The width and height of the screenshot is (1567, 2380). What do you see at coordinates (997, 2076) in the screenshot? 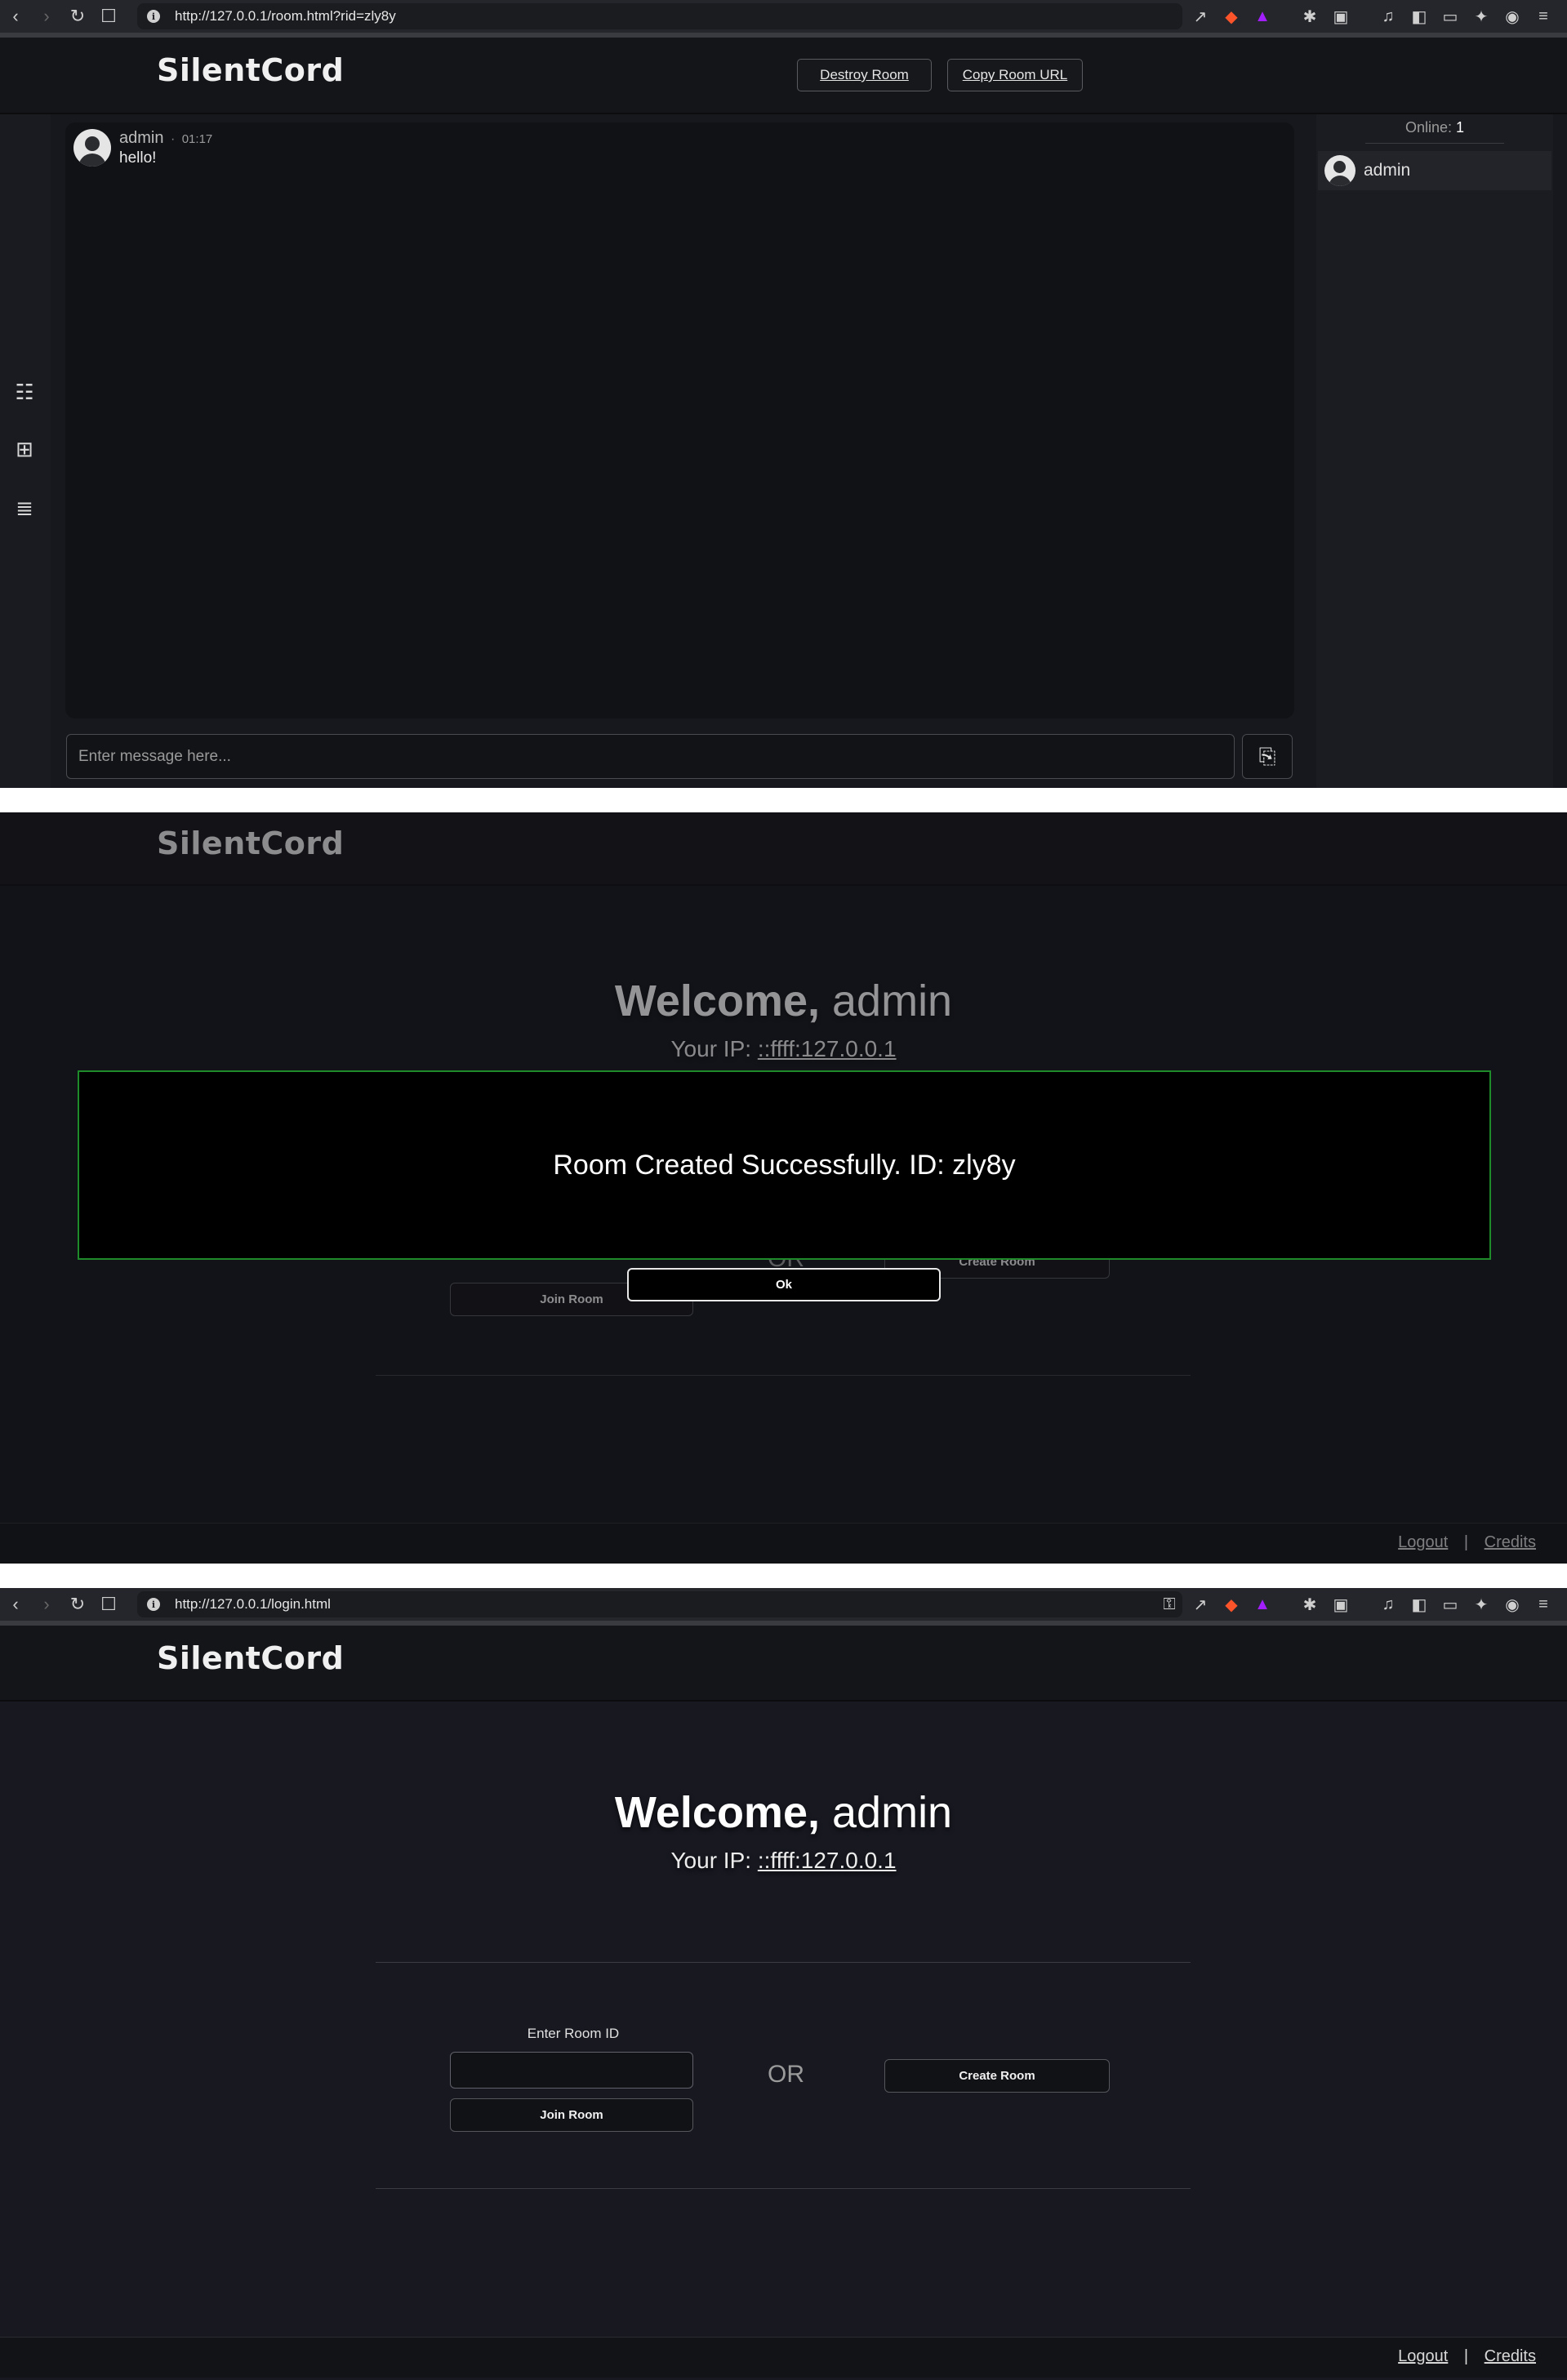
I see `create-room-button: Create Room` at bounding box center [997, 2076].